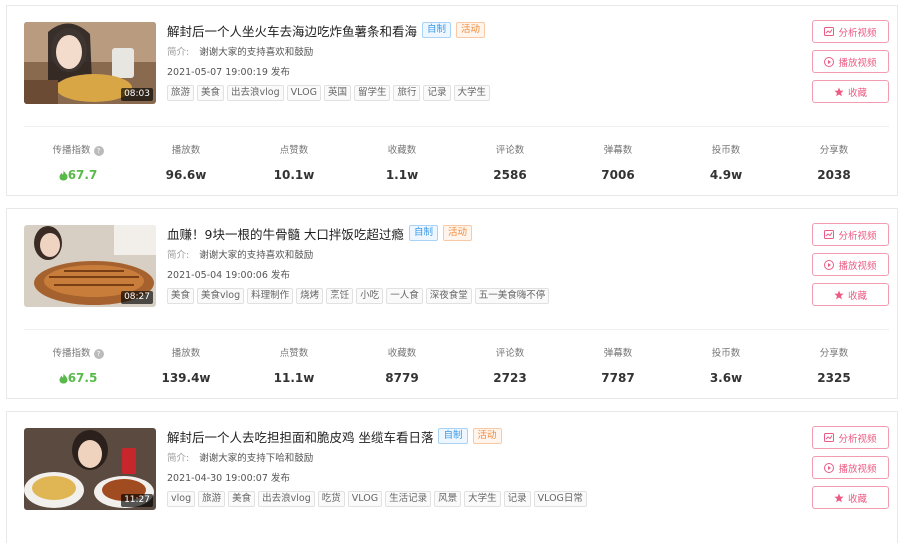 This screenshot has width=900, height=543. What do you see at coordinates (560, 499) in the screenshot?
I see `video-tag: VLOG日常` at bounding box center [560, 499].